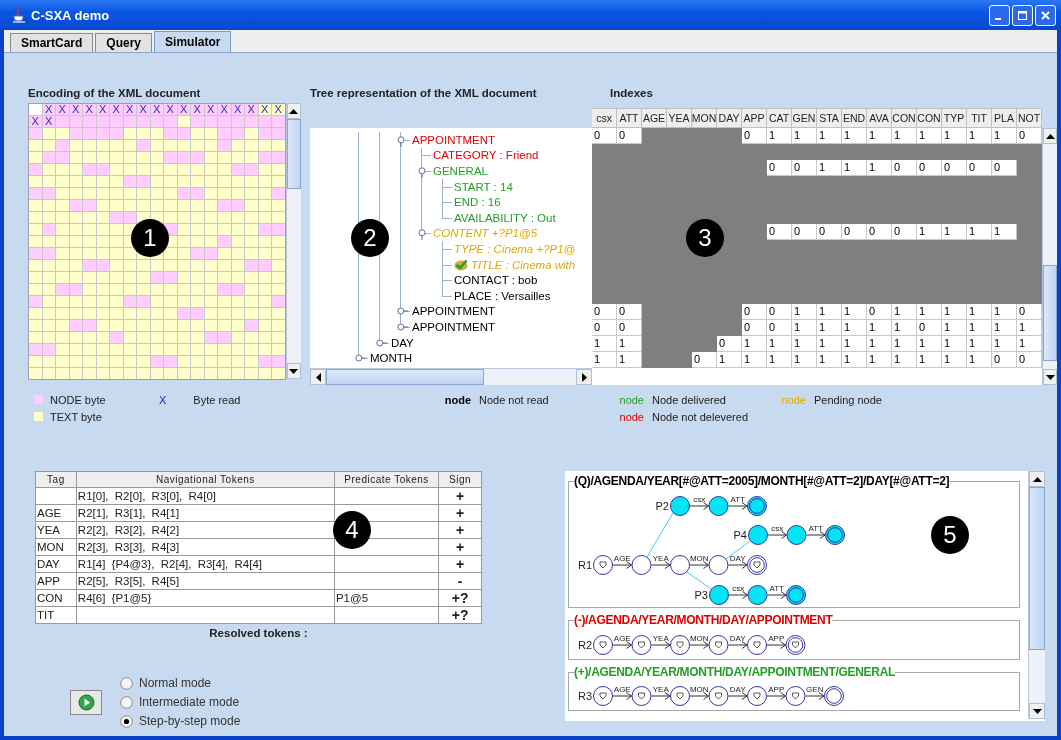 Image resolution: width=1061 pixels, height=740 pixels. What do you see at coordinates (386, 598) in the screenshot?
I see `table-cell: P1@5` at bounding box center [386, 598].